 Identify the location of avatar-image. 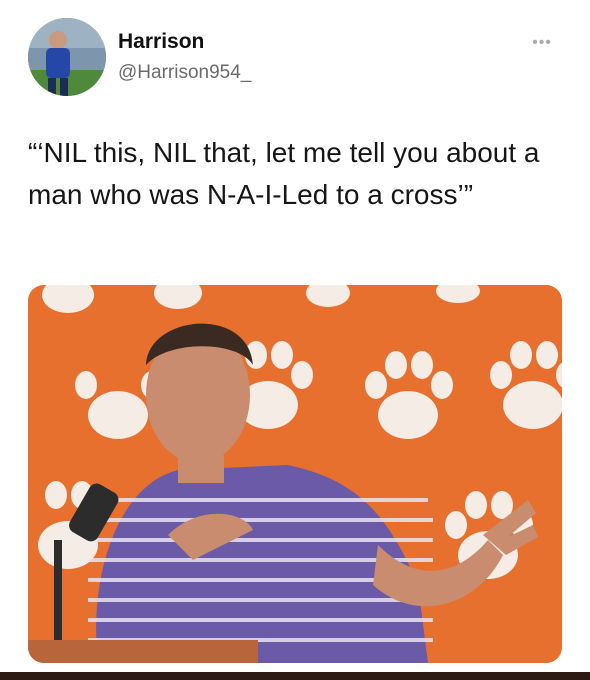
(67, 57).